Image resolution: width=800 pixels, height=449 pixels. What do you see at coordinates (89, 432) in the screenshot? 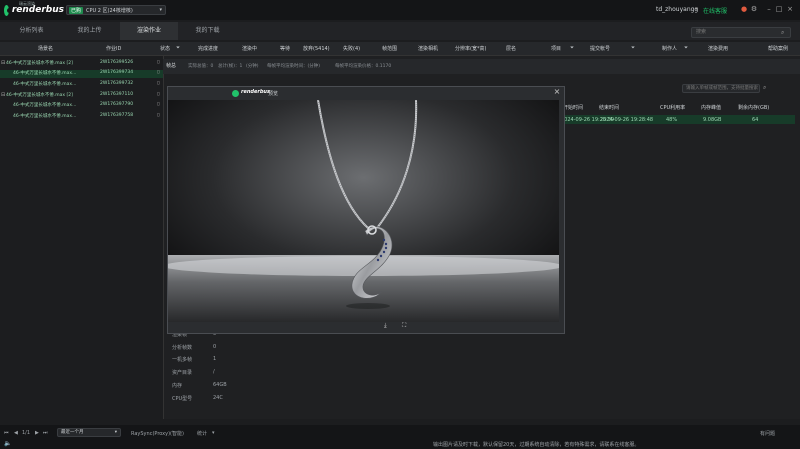
I see `time-range-select: 最近一个月 ▾` at bounding box center [89, 432].